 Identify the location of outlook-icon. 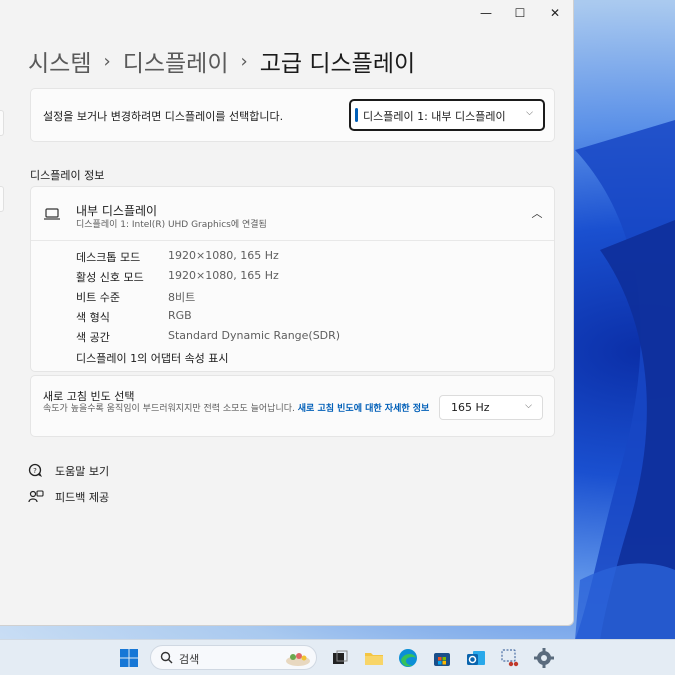
(476, 658).